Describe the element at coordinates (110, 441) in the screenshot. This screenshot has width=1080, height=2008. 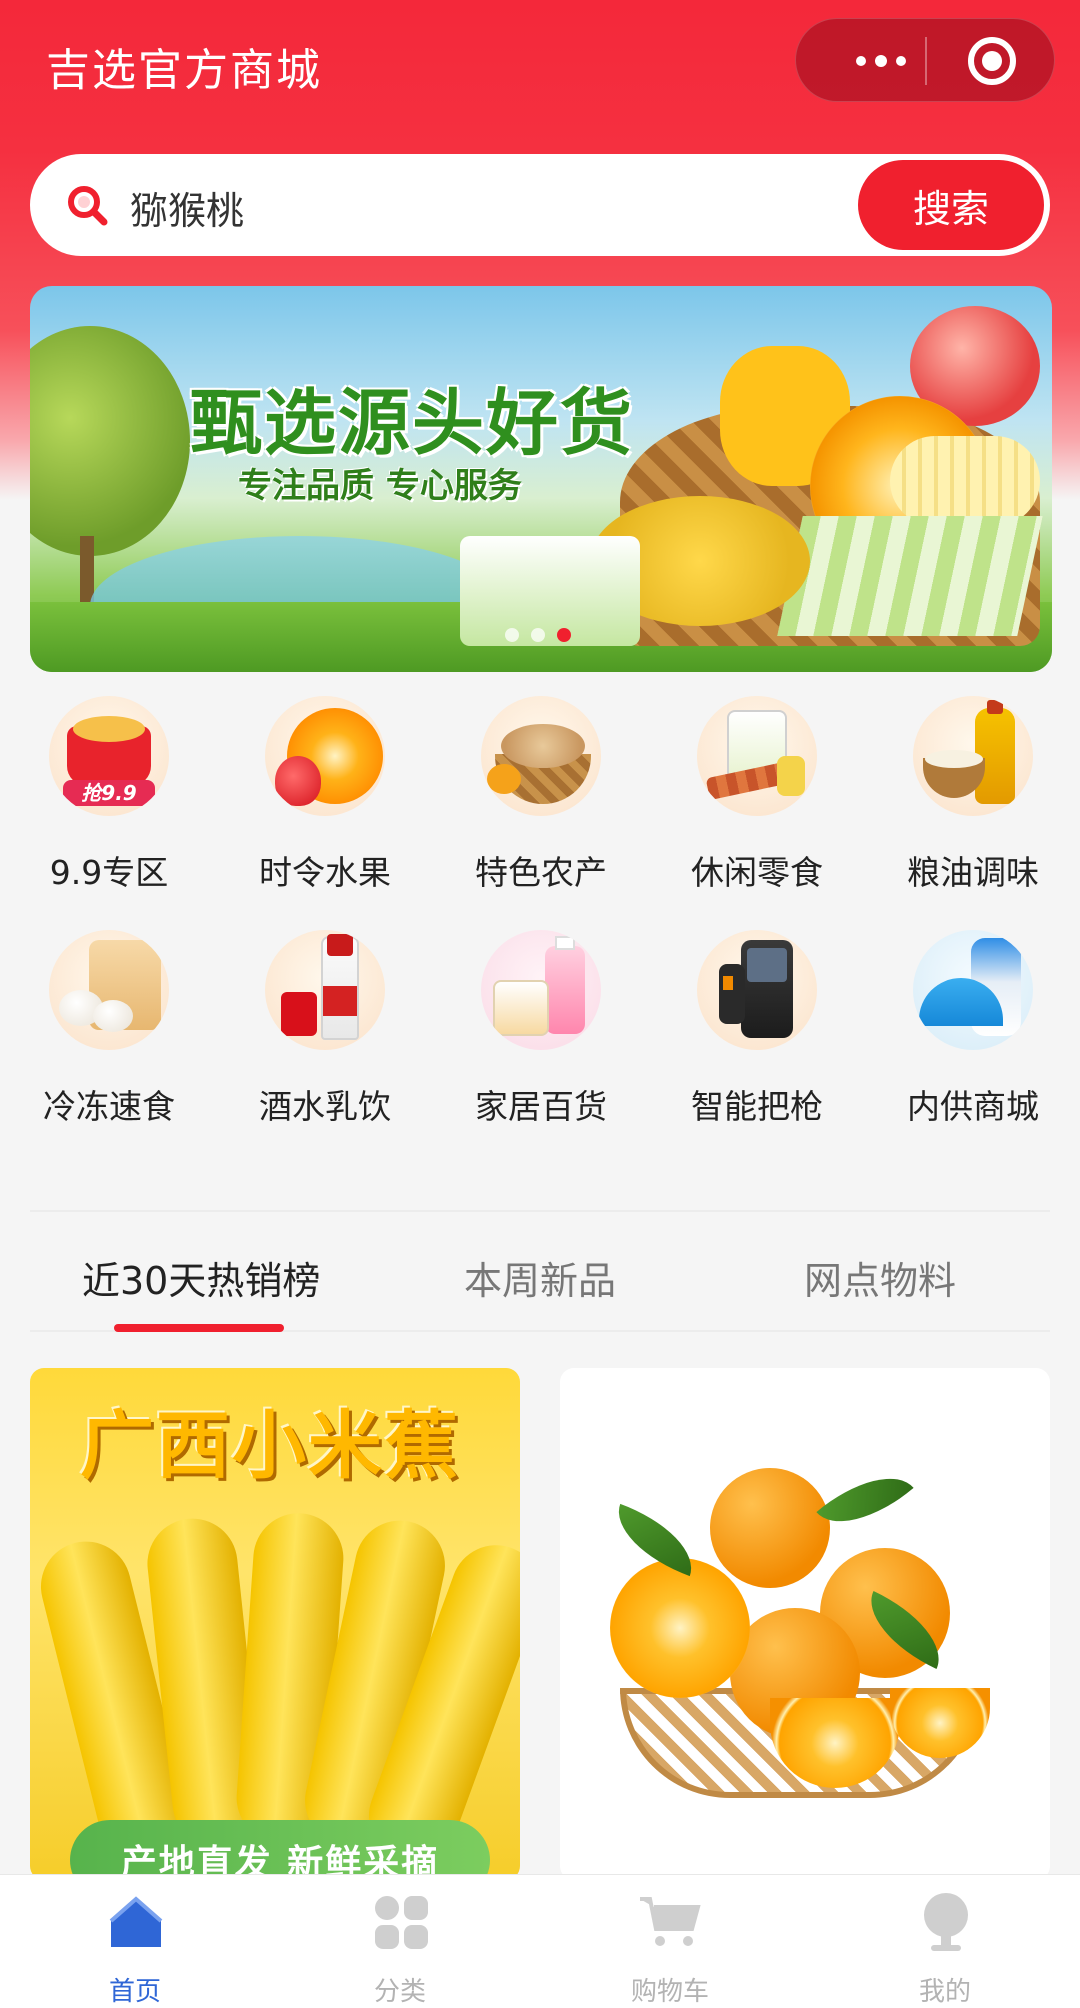
I see `banner-tree` at that location.